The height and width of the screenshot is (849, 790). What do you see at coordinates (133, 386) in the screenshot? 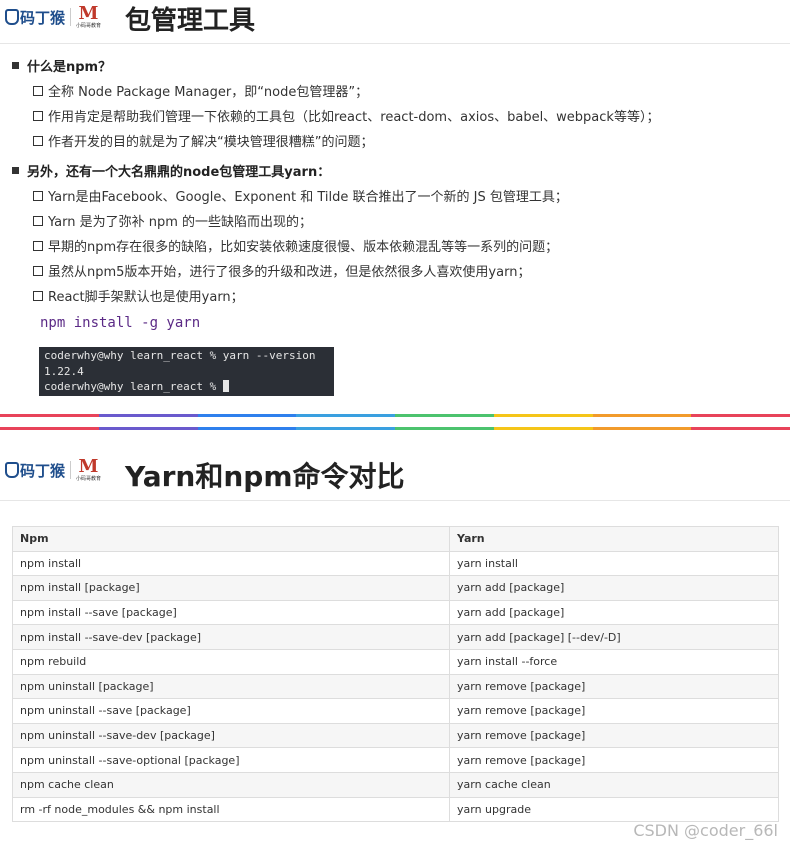
I see `terminal-prompt: coderwhy@why learn_react %` at bounding box center [133, 386].